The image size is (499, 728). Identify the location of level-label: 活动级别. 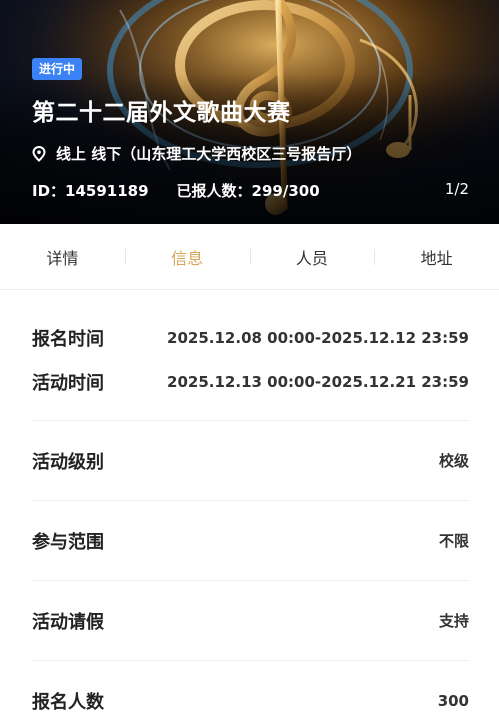
(68, 462).